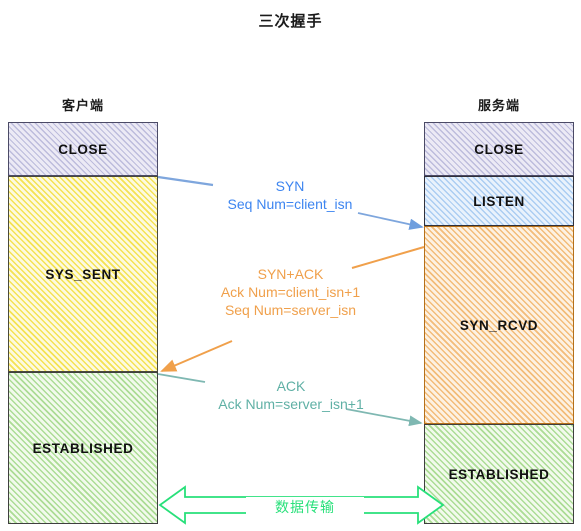  Describe the element at coordinates (290, 274) in the screenshot. I see `syn-ack-message-line-1: SYN+ACK` at that location.